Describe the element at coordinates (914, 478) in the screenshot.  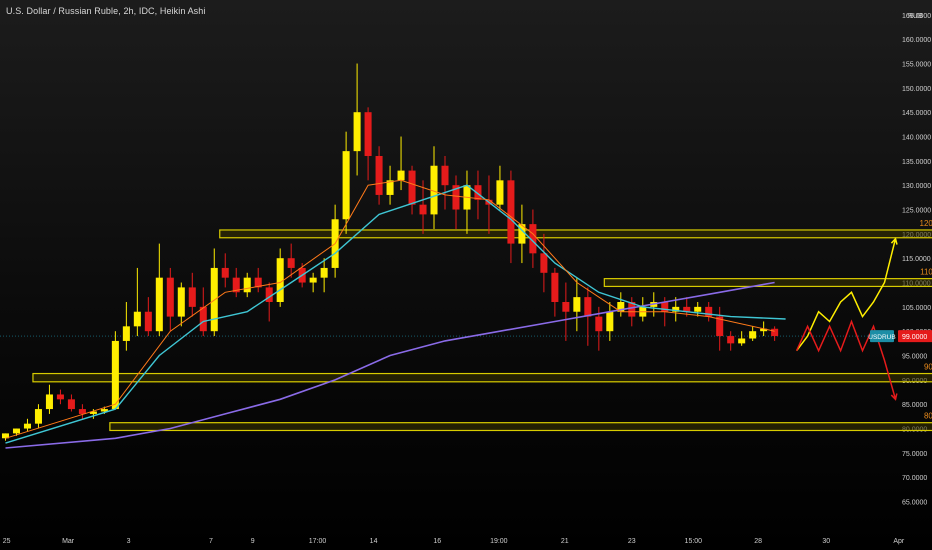
I see `price-tick-label: 70.0000` at that location.